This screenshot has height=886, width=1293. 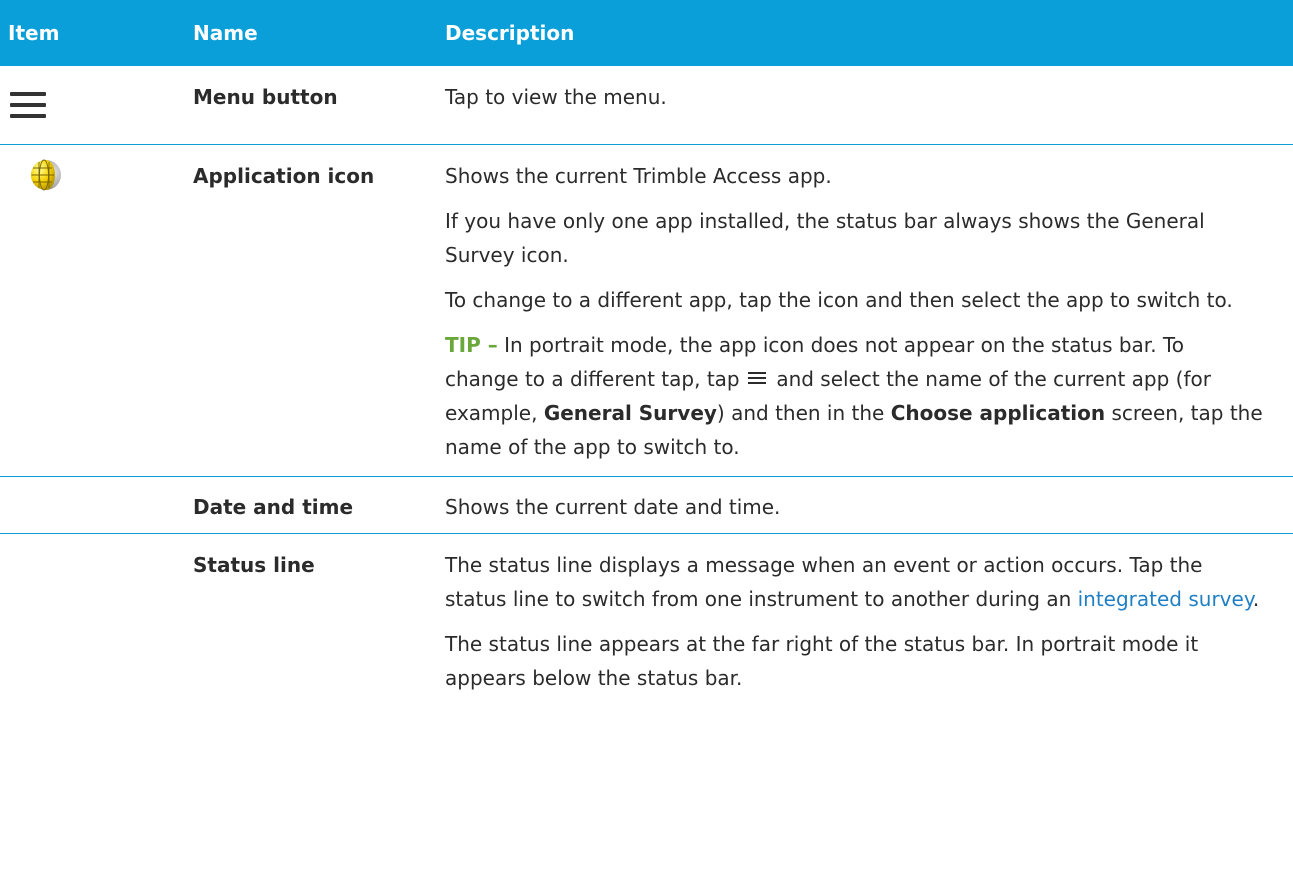 What do you see at coordinates (225, 33) in the screenshot?
I see `header-name: Name` at bounding box center [225, 33].